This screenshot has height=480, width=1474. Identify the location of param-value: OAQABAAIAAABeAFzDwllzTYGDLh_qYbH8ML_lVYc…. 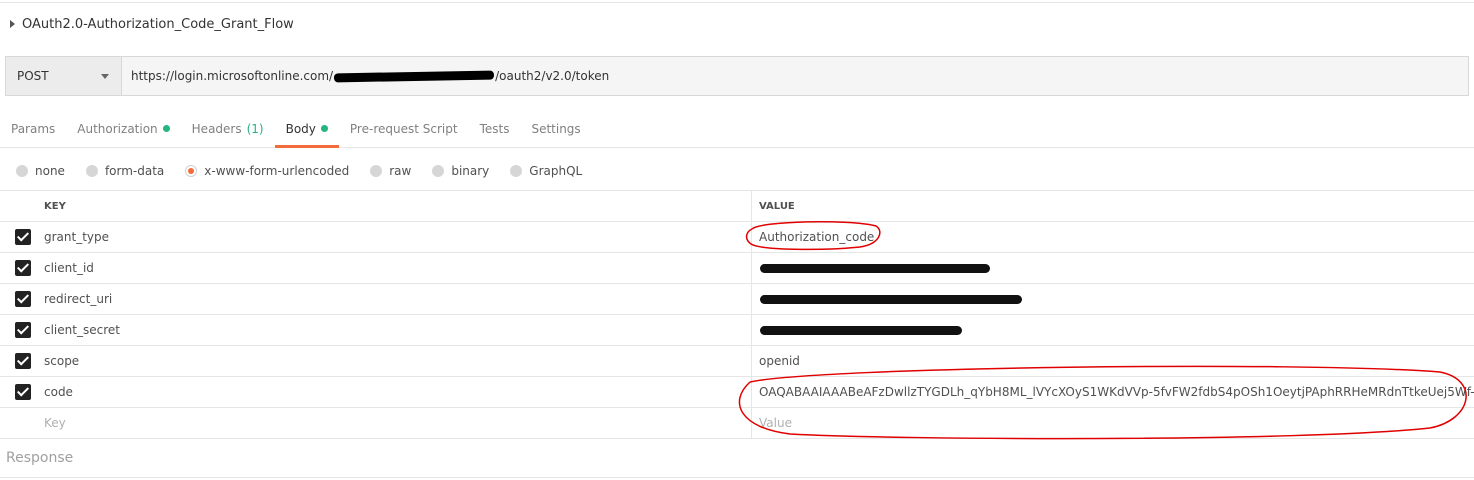
(1113, 392).